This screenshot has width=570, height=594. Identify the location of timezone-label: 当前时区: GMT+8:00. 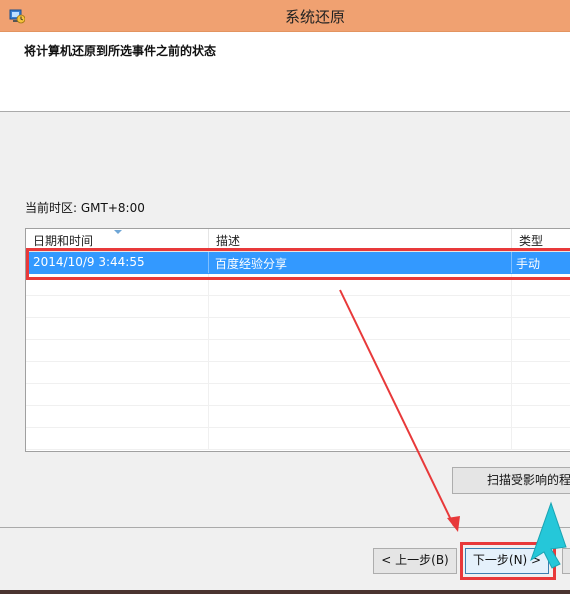
(85, 208).